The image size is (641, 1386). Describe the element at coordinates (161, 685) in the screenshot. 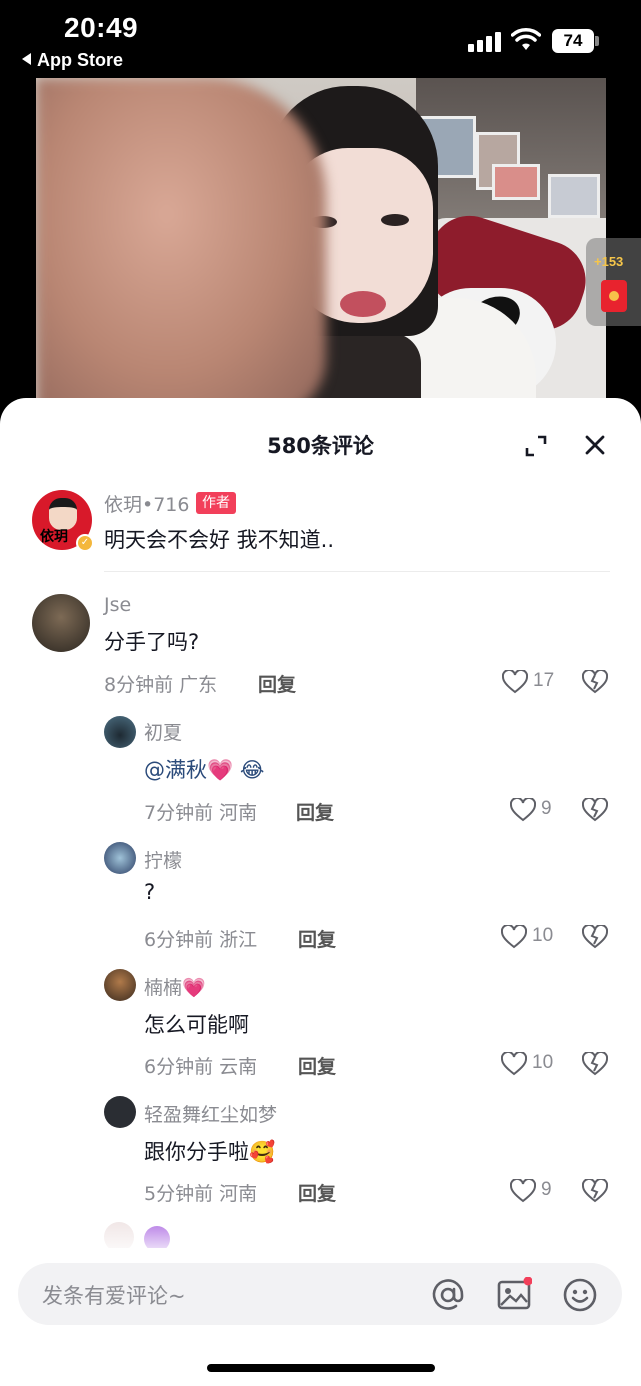

I see `comment-time-location: 8分钟前 广东` at that location.